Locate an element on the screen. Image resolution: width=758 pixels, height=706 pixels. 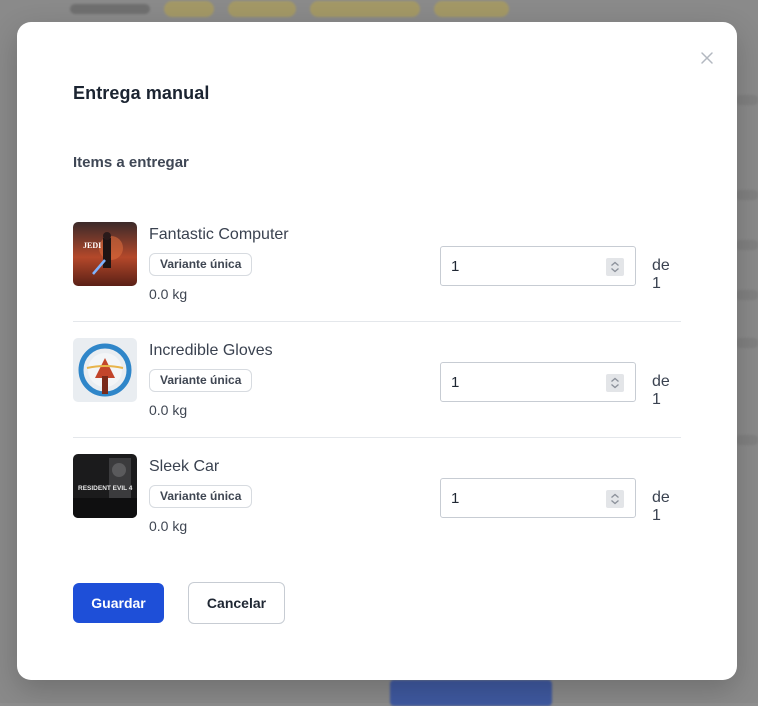
product-name: Sleek Car is located at coordinates (184, 467).